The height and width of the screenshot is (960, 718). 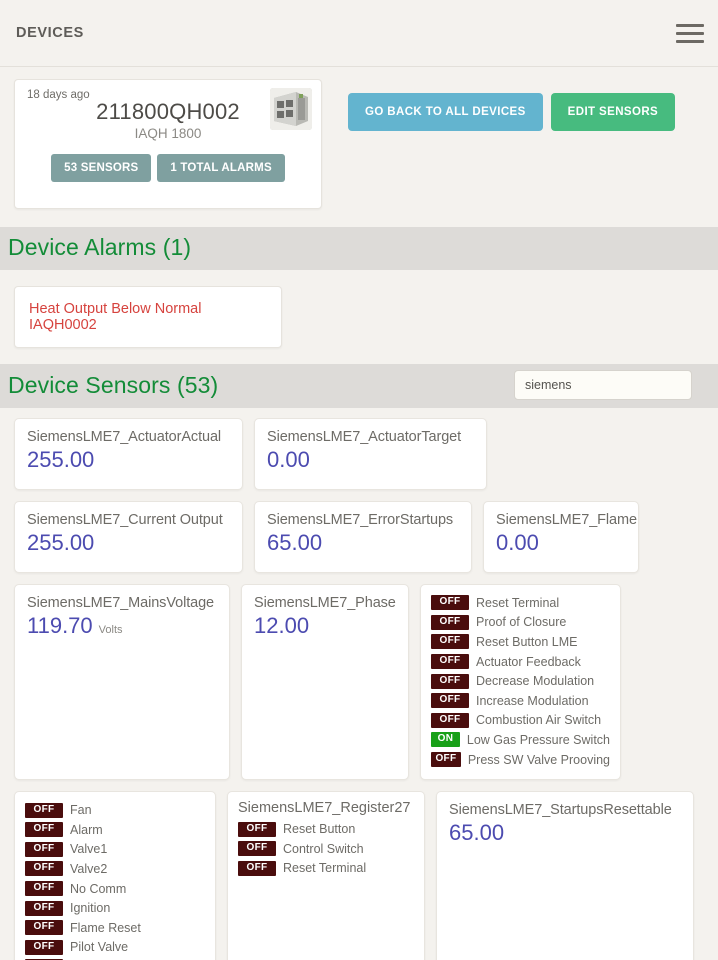 I want to click on sensor-card: SiemensLME7_ActuatorActual 255.00, so click(x=128, y=454).